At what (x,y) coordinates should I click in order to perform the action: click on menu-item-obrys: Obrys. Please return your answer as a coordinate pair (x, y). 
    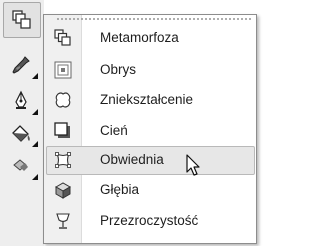
    Looking at the image, I should click on (150, 70).